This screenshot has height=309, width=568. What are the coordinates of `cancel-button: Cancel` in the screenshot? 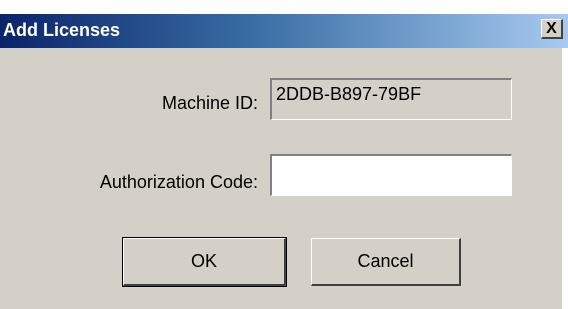 It's located at (386, 262).